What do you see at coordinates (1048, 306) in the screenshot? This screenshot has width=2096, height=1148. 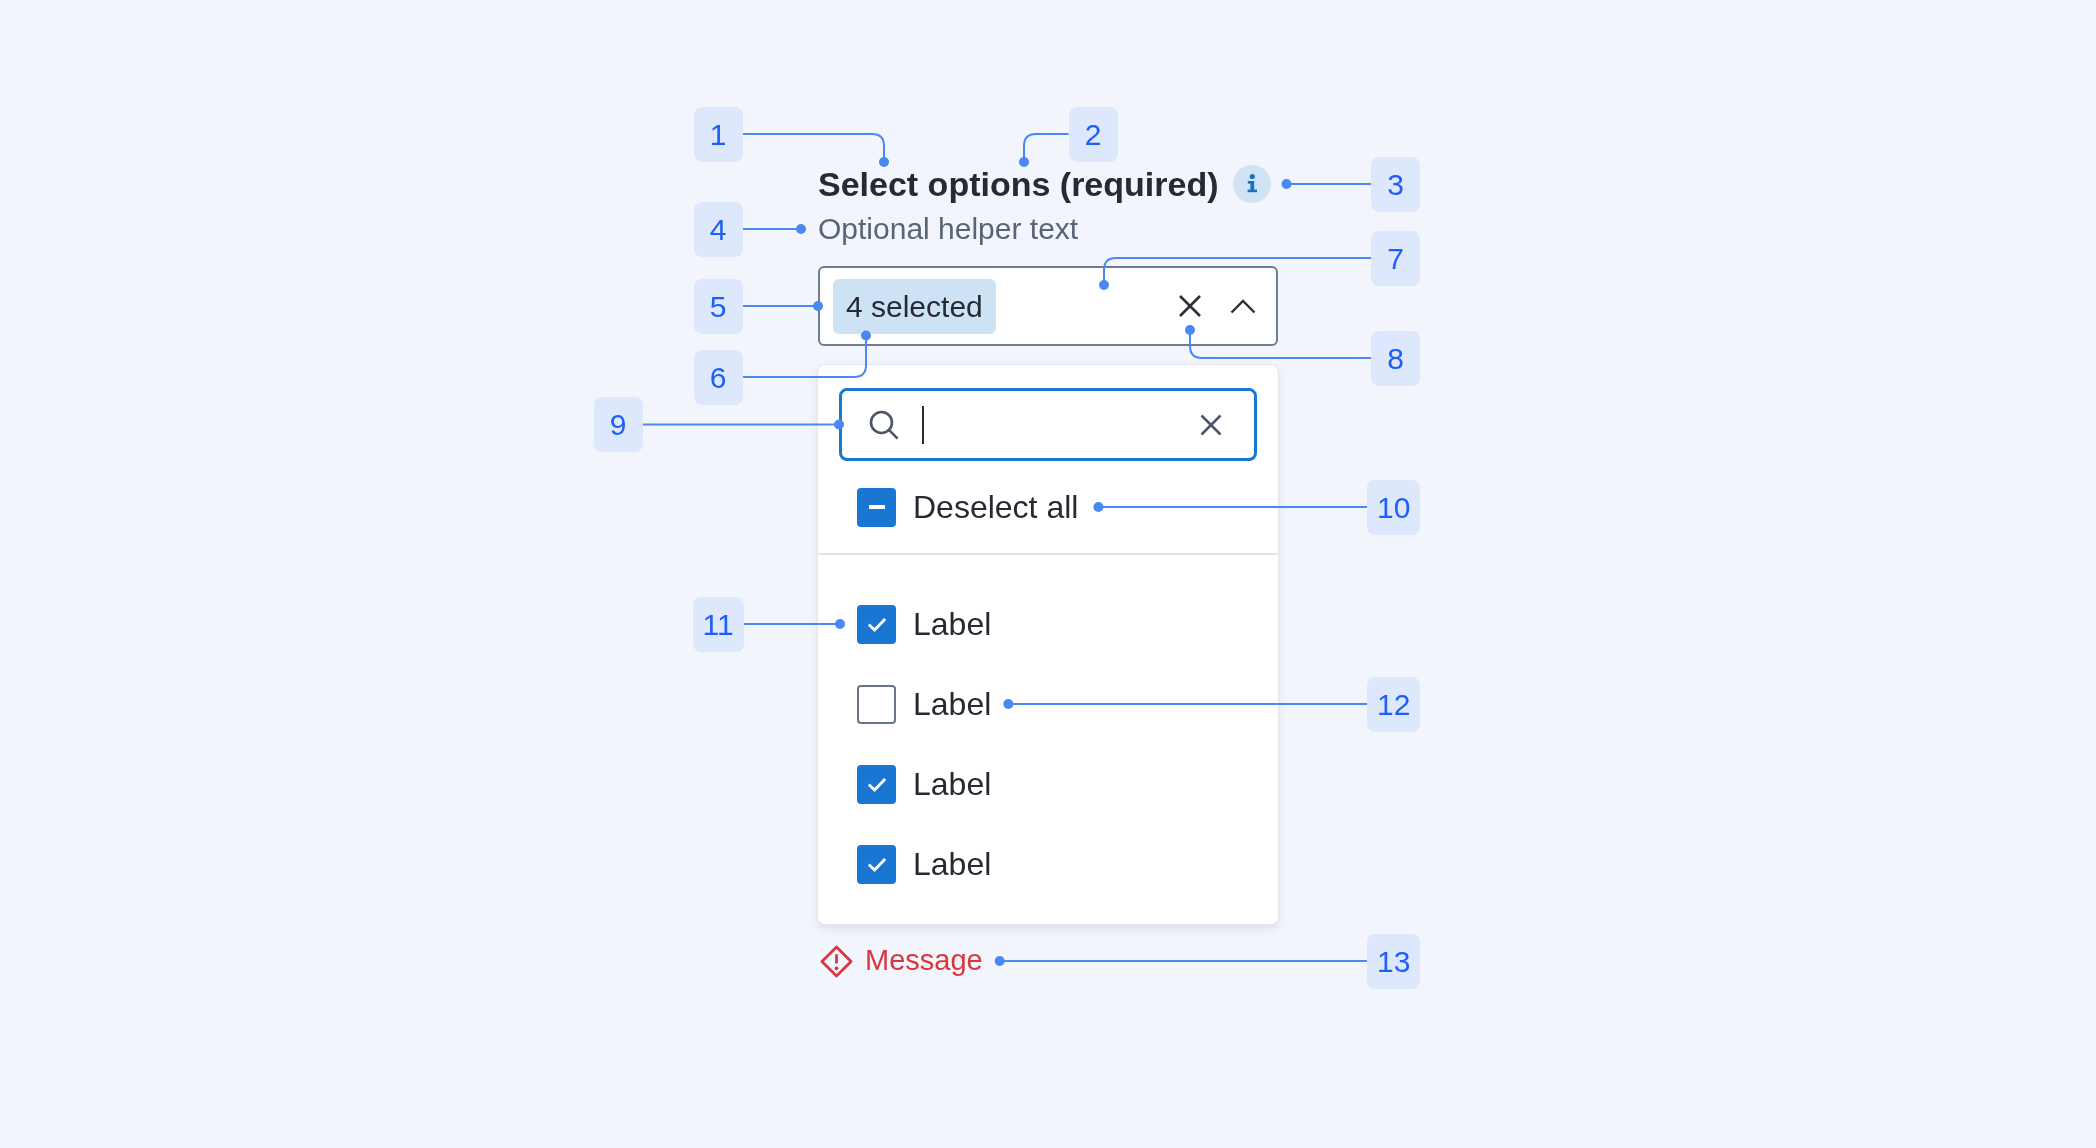 I see `multiselect-field: 4 selected` at bounding box center [1048, 306].